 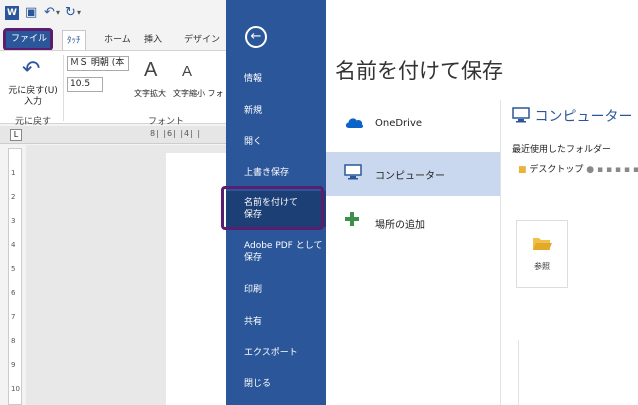 What do you see at coordinates (13, 197) in the screenshot?
I see `ruler-number: 2` at bounding box center [13, 197].